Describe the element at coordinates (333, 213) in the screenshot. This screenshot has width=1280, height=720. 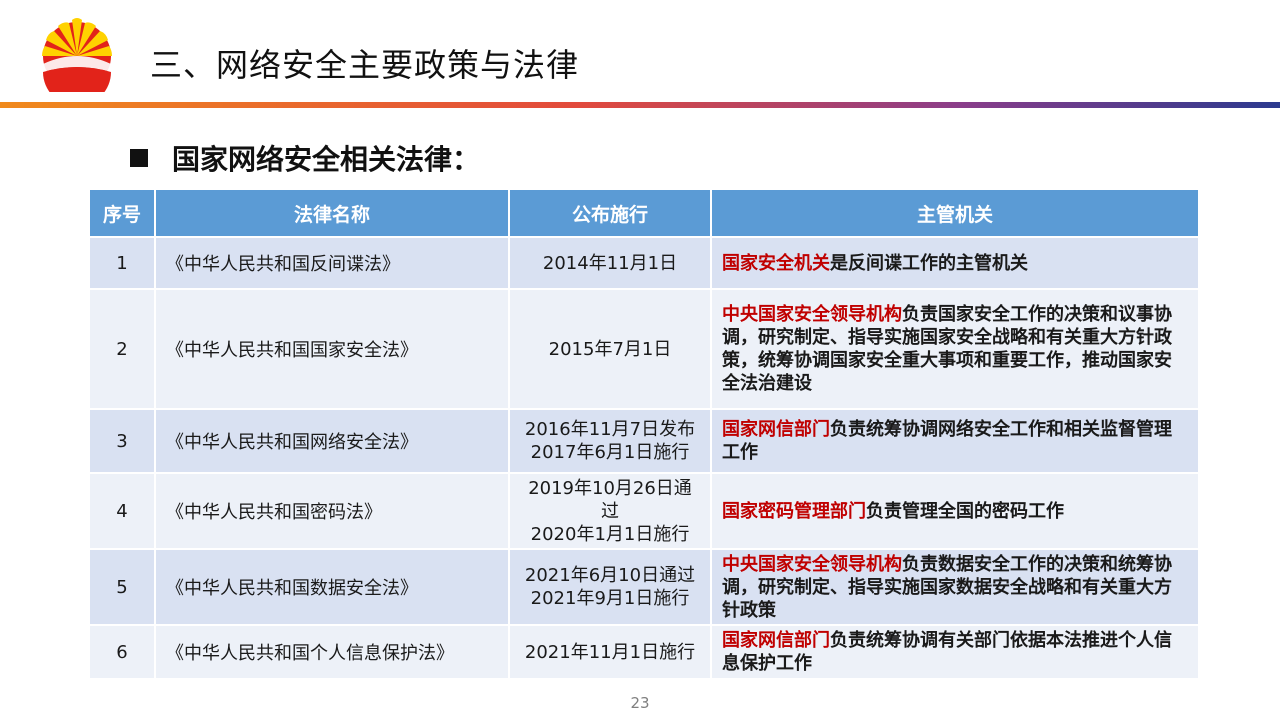
I see `header-law-name: 法律名称` at that location.